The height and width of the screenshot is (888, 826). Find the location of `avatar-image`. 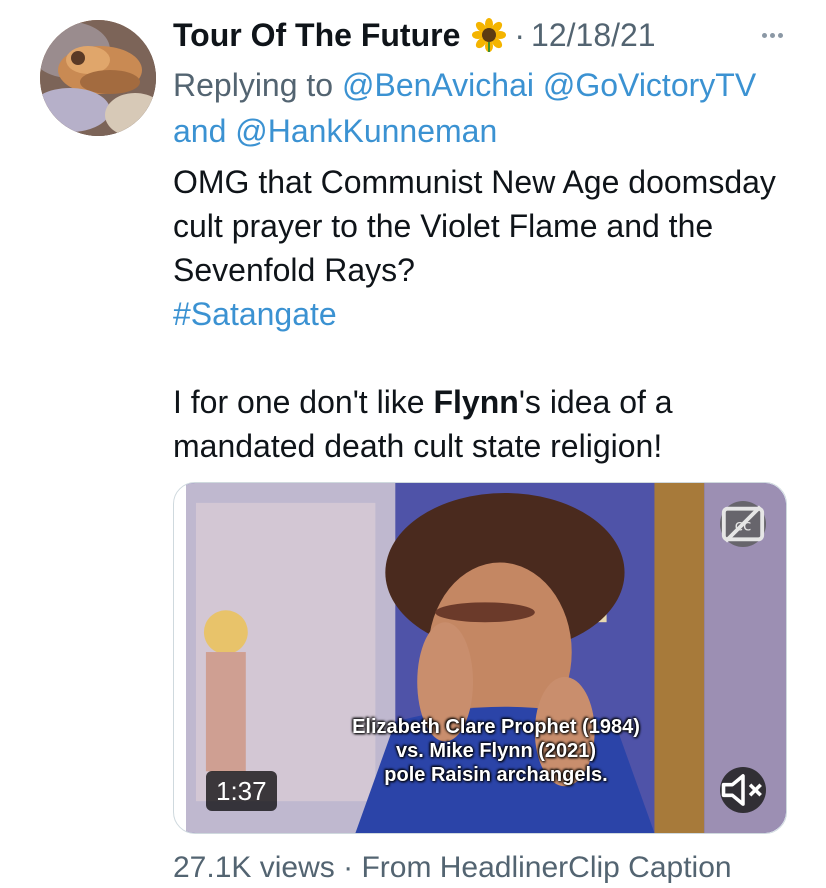

avatar-image is located at coordinates (98, 78).